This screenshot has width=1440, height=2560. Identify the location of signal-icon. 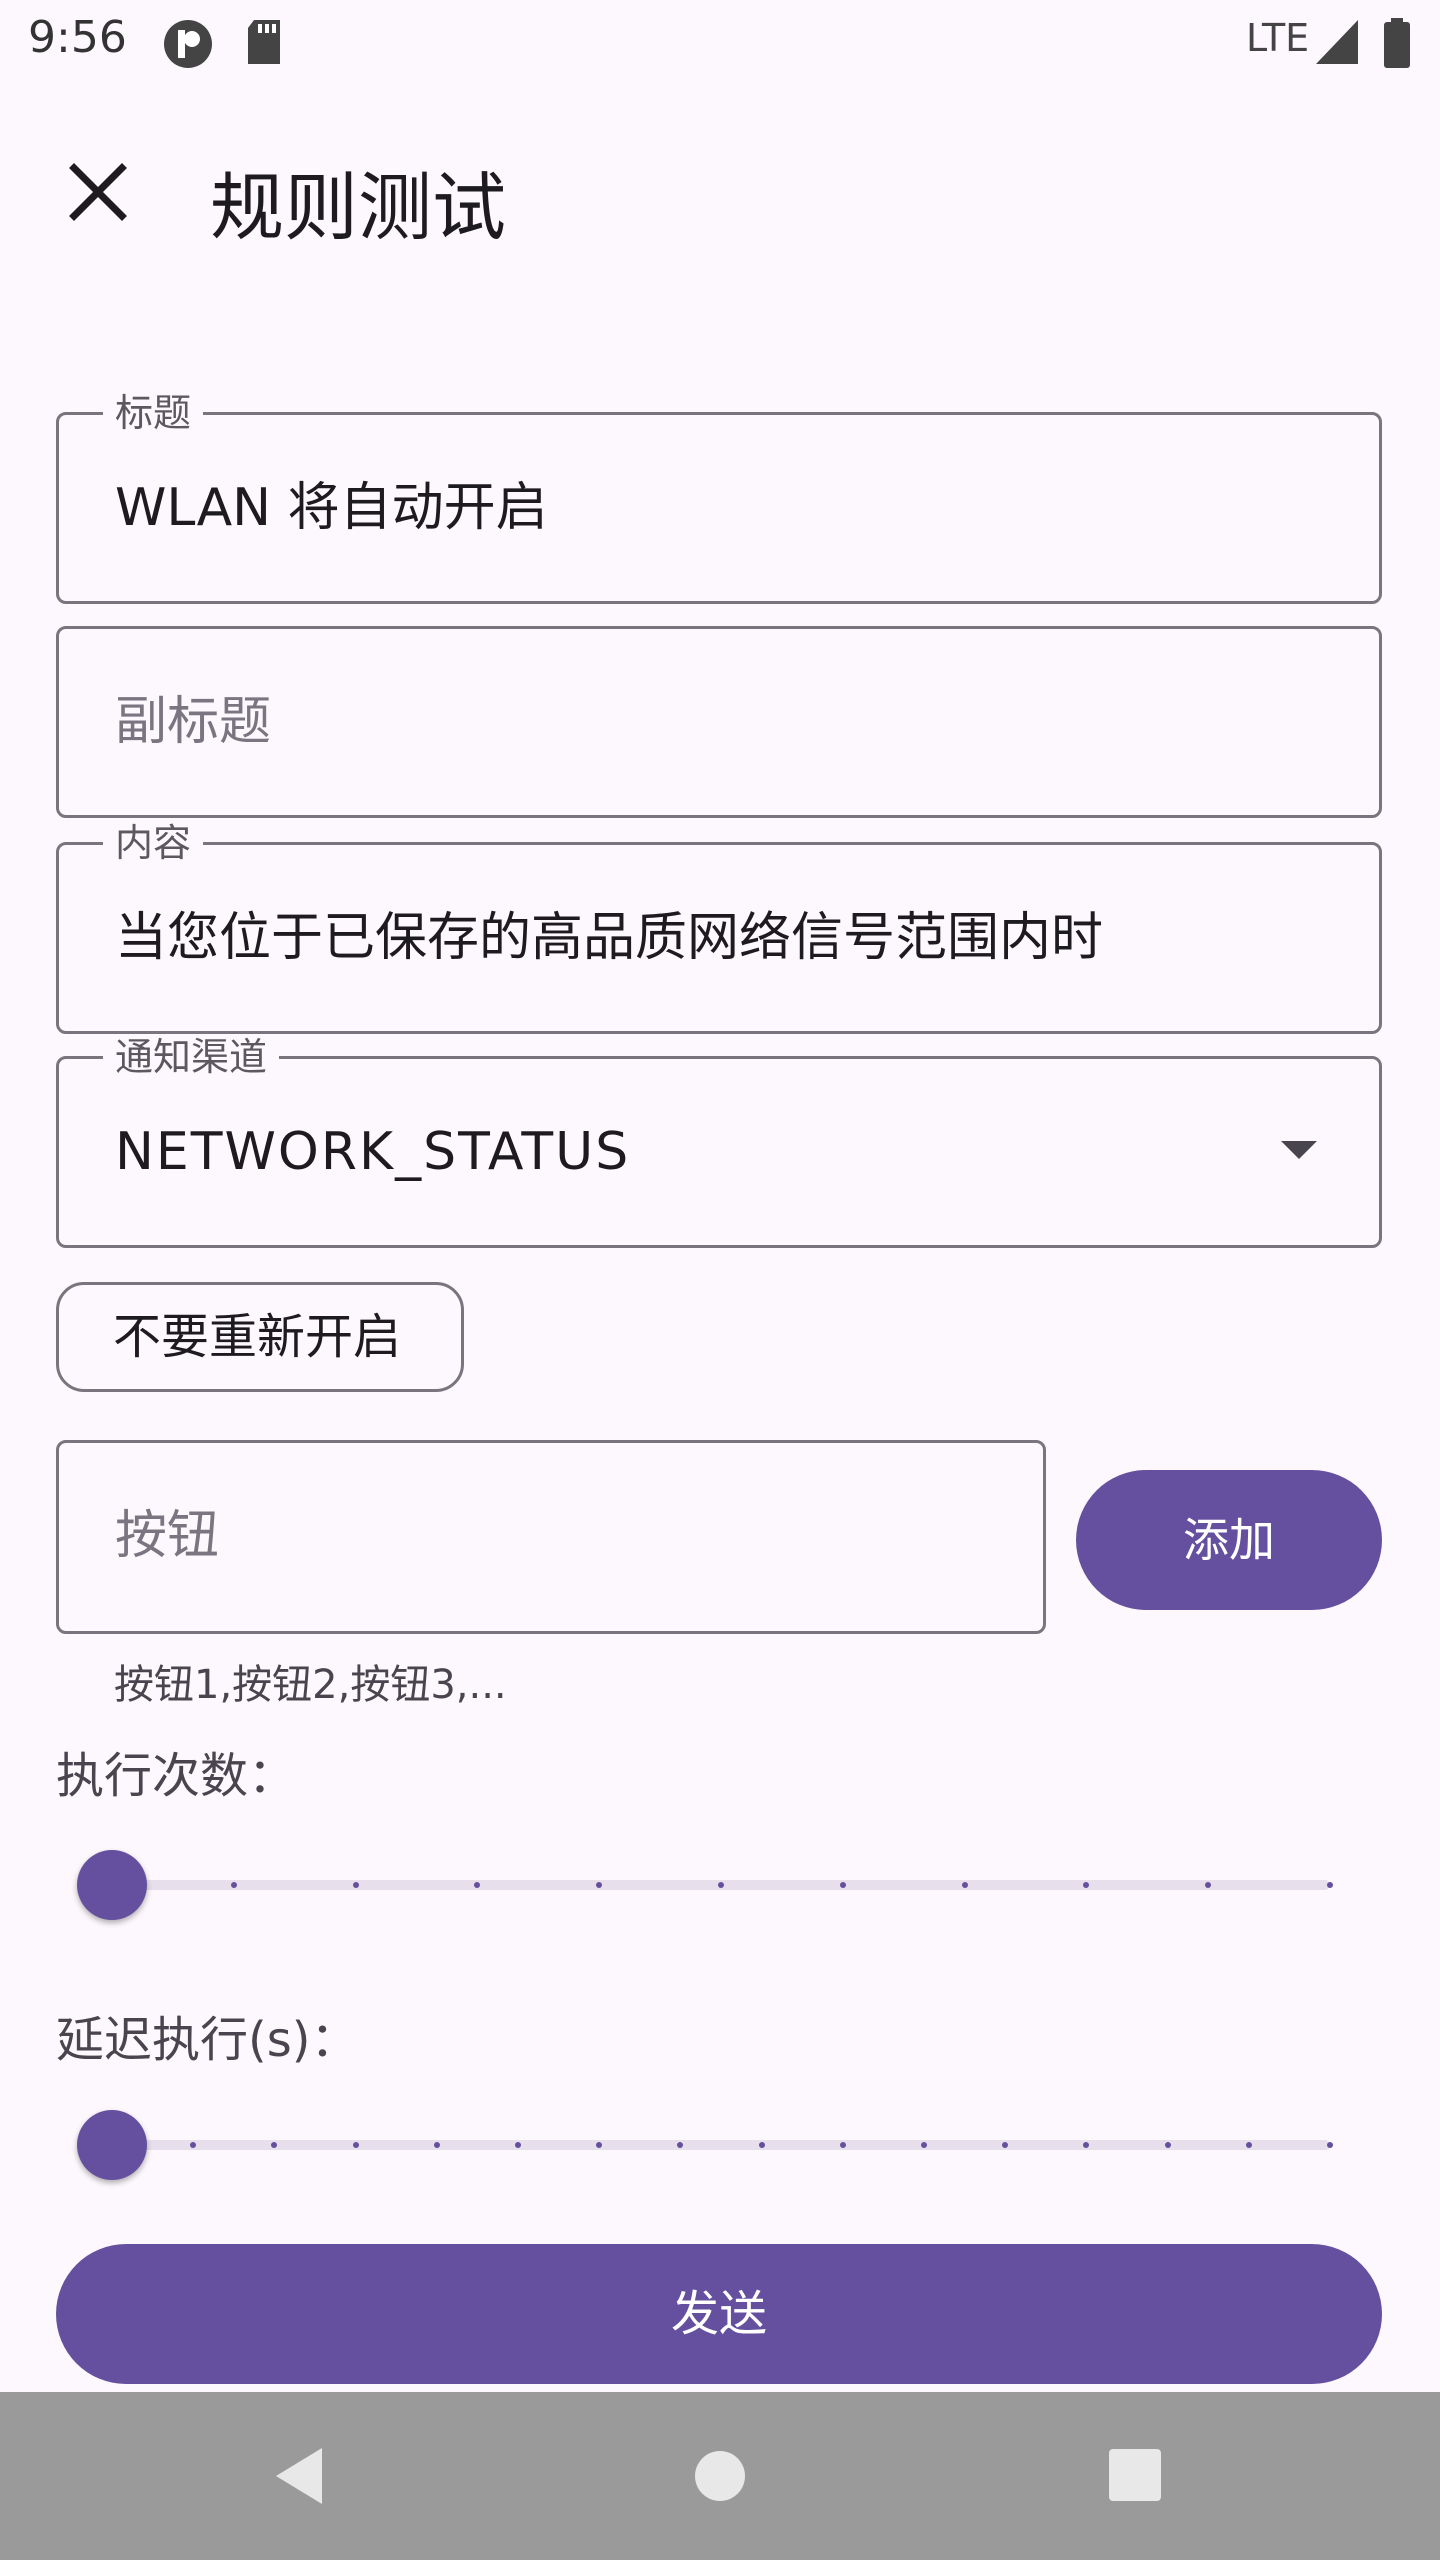
(1337, 42).